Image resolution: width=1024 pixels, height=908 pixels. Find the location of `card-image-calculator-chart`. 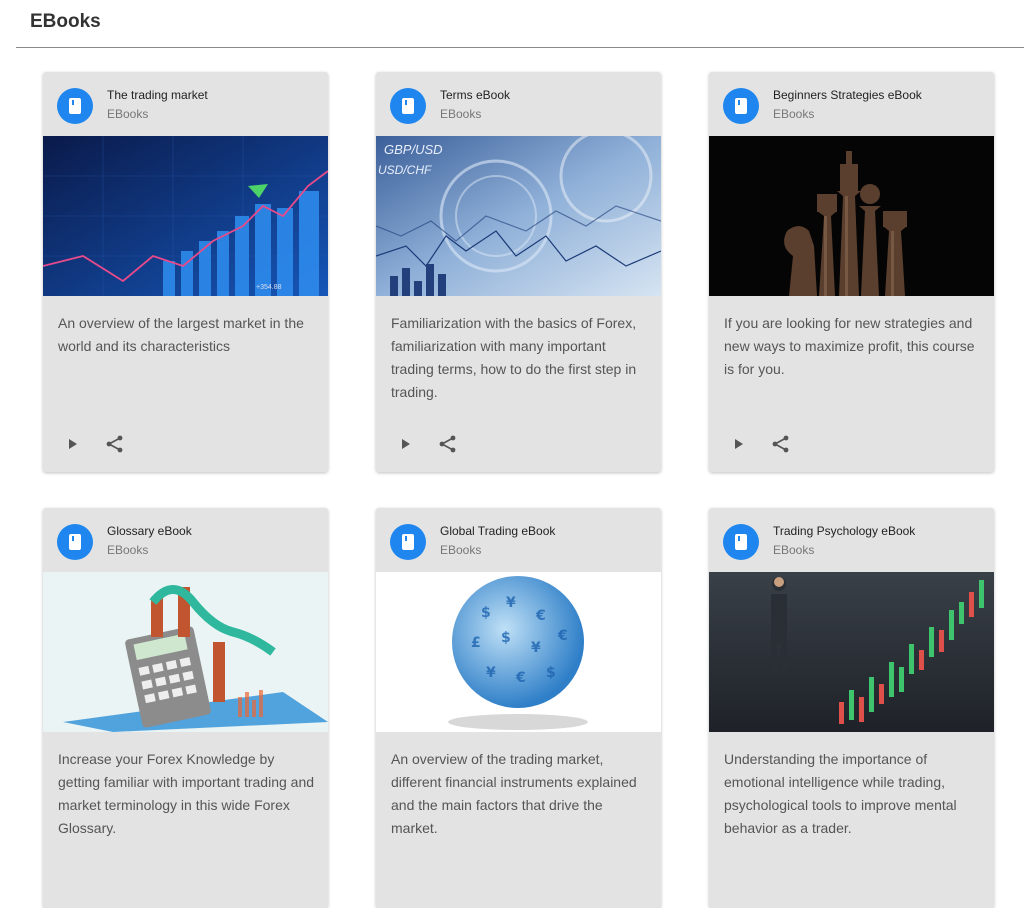

card-image-calculator-chart is located at coordinates (185, 652).